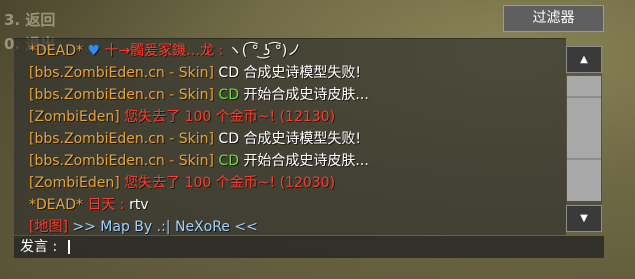 Image resolution: width=635 pixels, height=279 pixels. What do you see at coordinates (108, 205) in the screenshot?
I see `chat-segment: 日天 :` at bounding box center [108, 205].